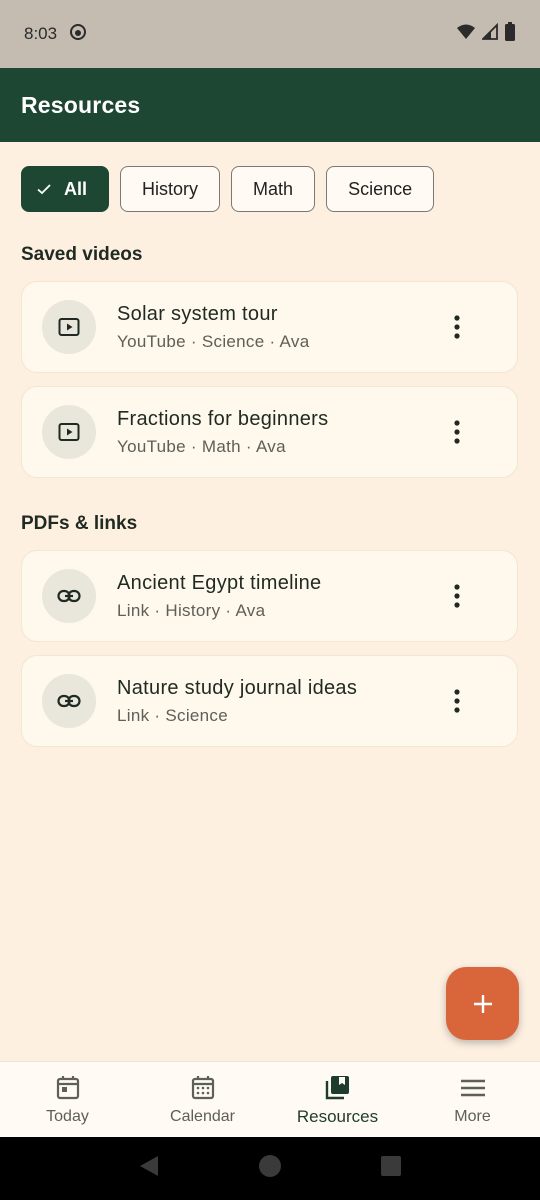  I want to click on status-time: 8:03, so click(41, 33).